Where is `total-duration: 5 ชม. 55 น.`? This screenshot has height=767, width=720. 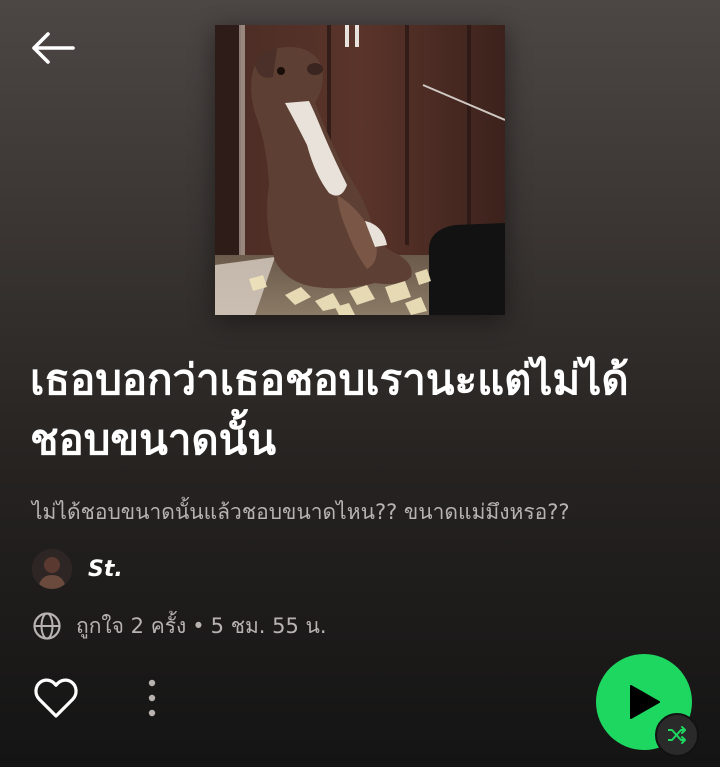
total-duration: 5 ชม. 55 น. is located at coordinates (268, 625).